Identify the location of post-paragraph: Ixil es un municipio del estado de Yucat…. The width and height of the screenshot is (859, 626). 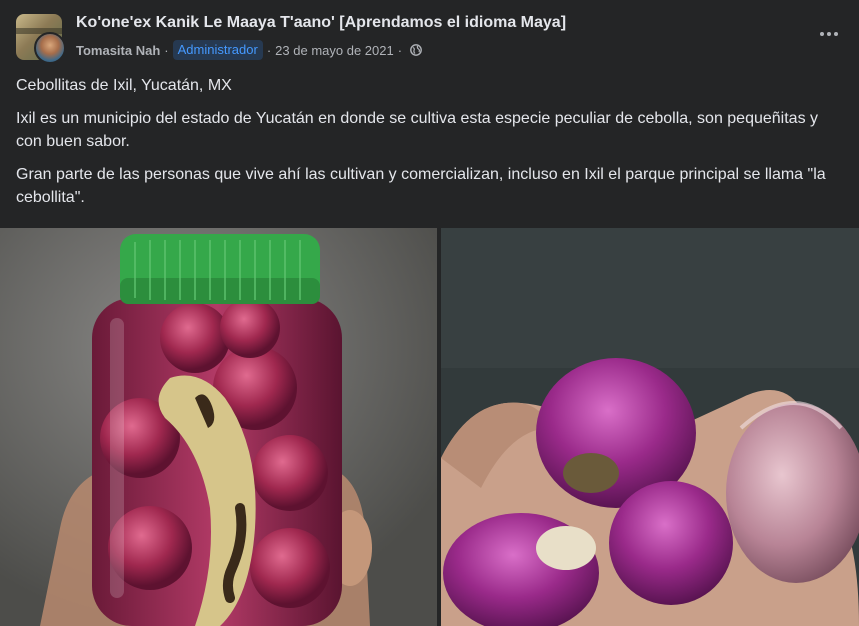
(417, 130).